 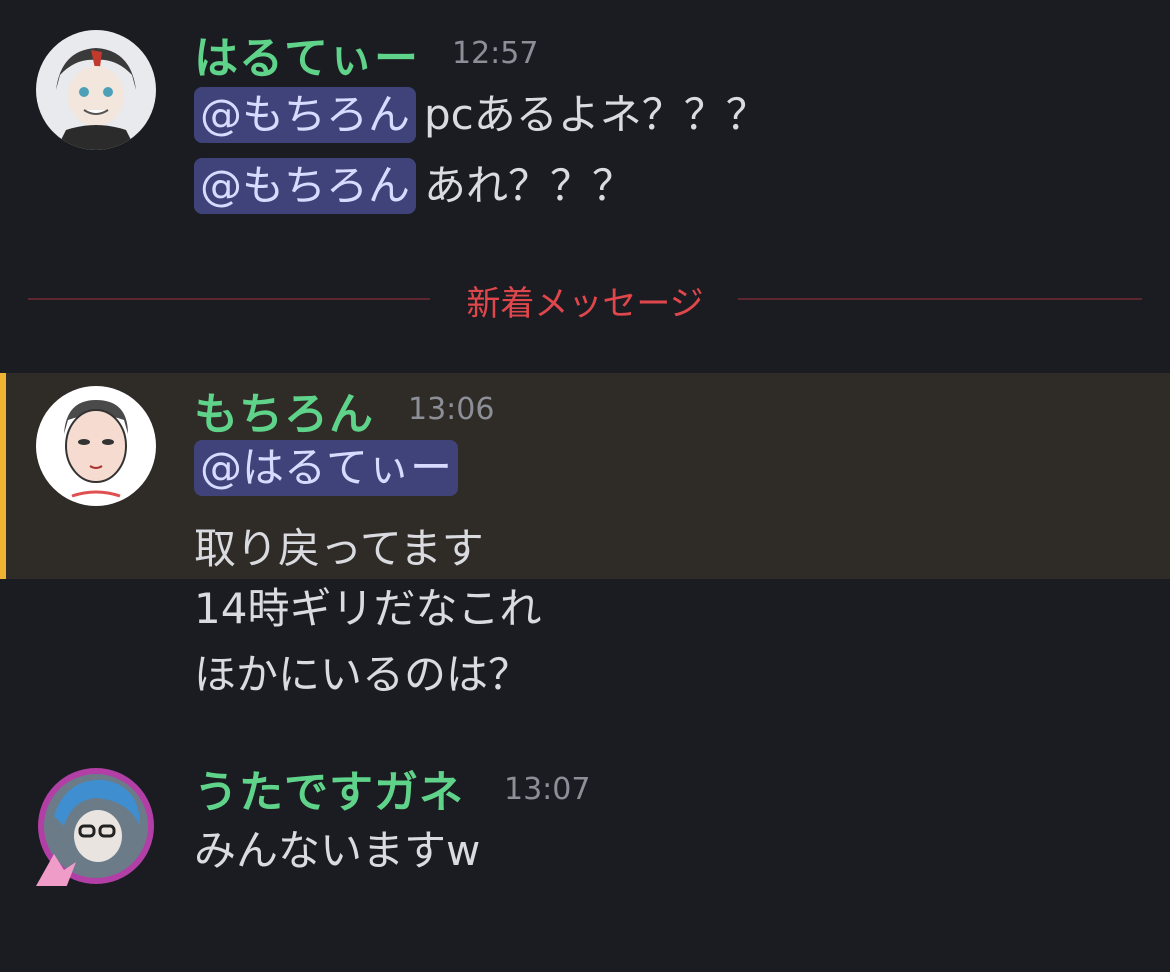 What do you see at coordinates (596, 114) in the screenshot?
I see `message-text: pcあるよネ？？？` at bounding box center [596, 114].